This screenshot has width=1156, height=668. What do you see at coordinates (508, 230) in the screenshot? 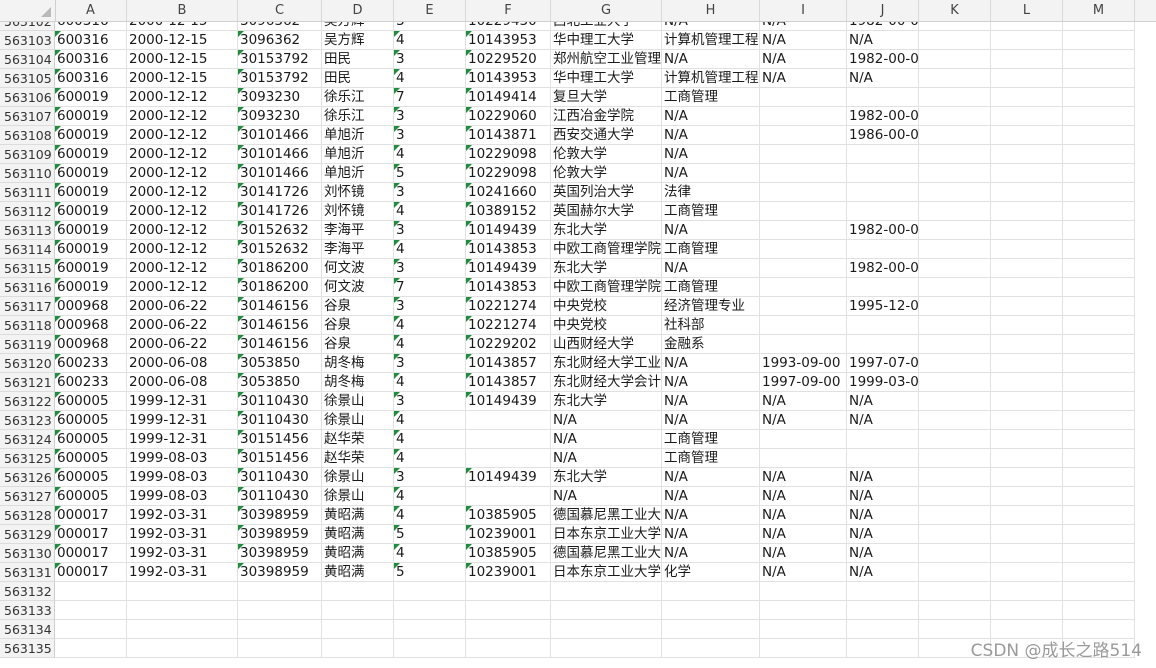
I see `cell-f: 10149439` at bounding box center [508, 230].